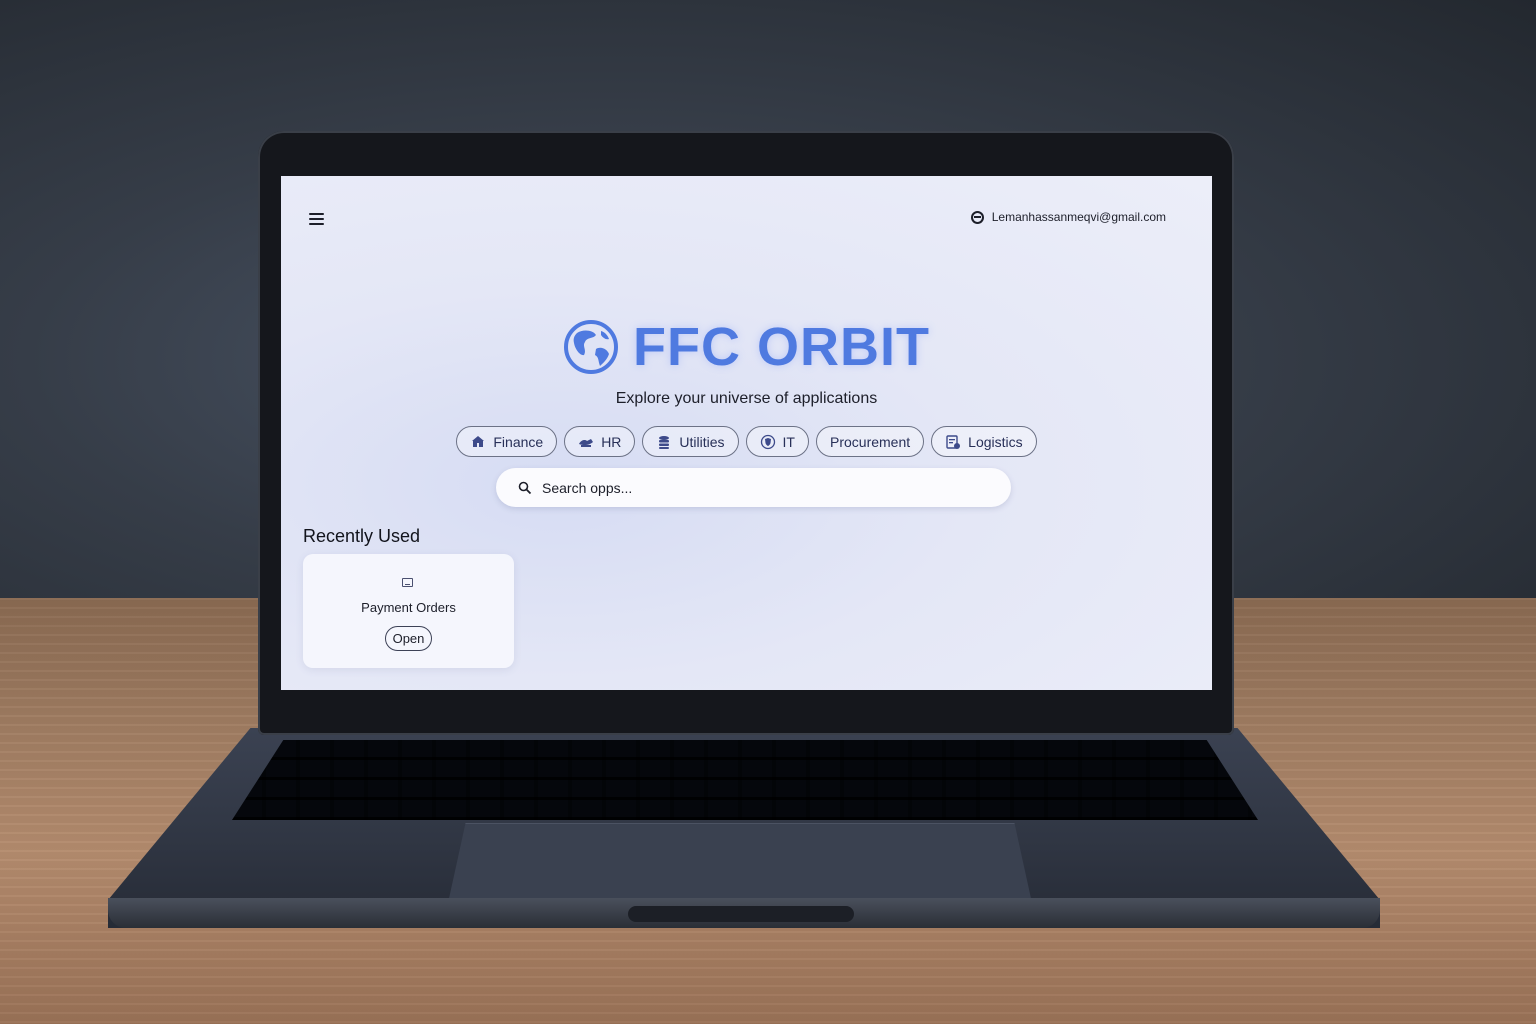 This screenshot has height=1024, width=1536. I want to click on account-area: Lemanhassanmeqvi@gmail.com, so click(1068, 217).